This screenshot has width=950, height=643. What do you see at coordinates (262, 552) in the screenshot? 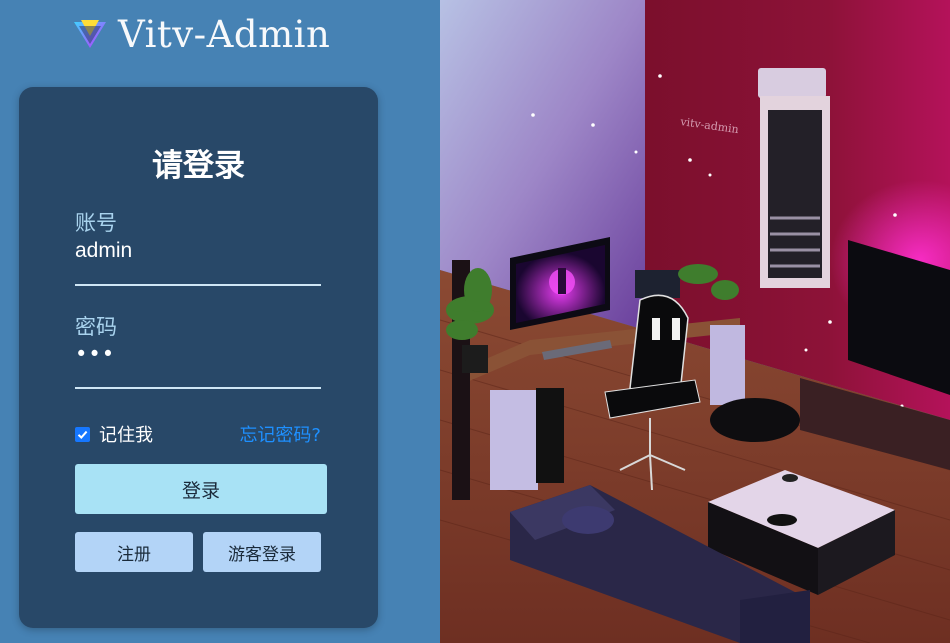
I see `guest-login-button: 游客登录` at bounding box center [262, 552].